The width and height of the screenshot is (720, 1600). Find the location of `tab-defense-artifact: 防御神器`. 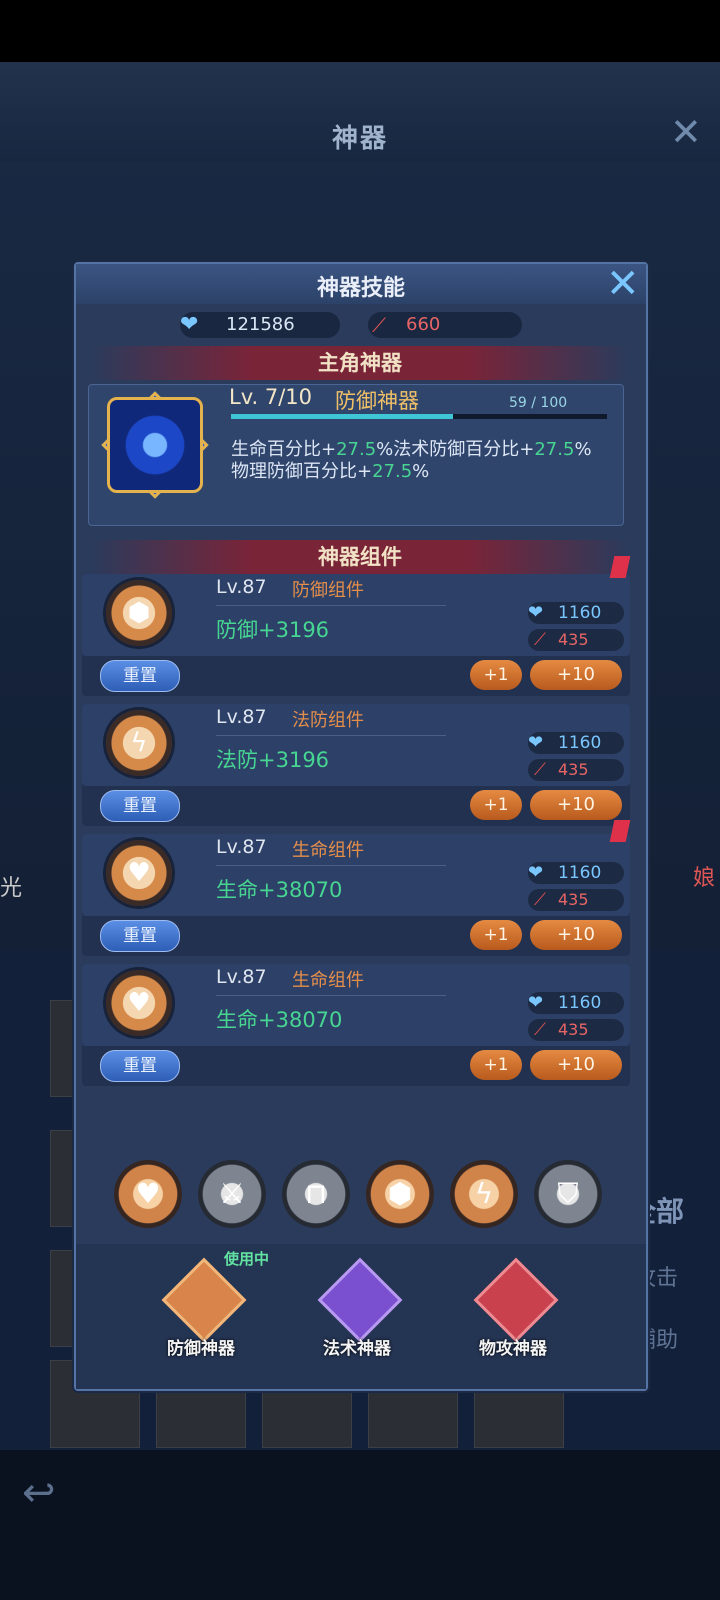

tab-defense-artifact: 防御神器 is located at coordinates (201, 1318).